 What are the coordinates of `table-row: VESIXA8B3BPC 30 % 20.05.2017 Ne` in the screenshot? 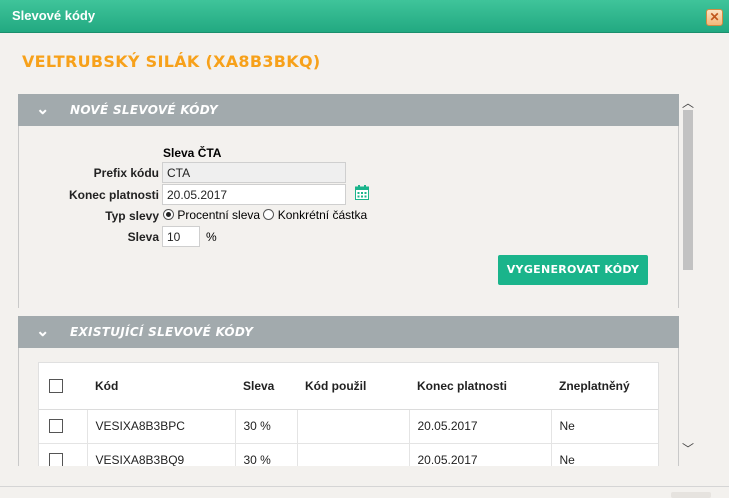 It's located at (348, 426).